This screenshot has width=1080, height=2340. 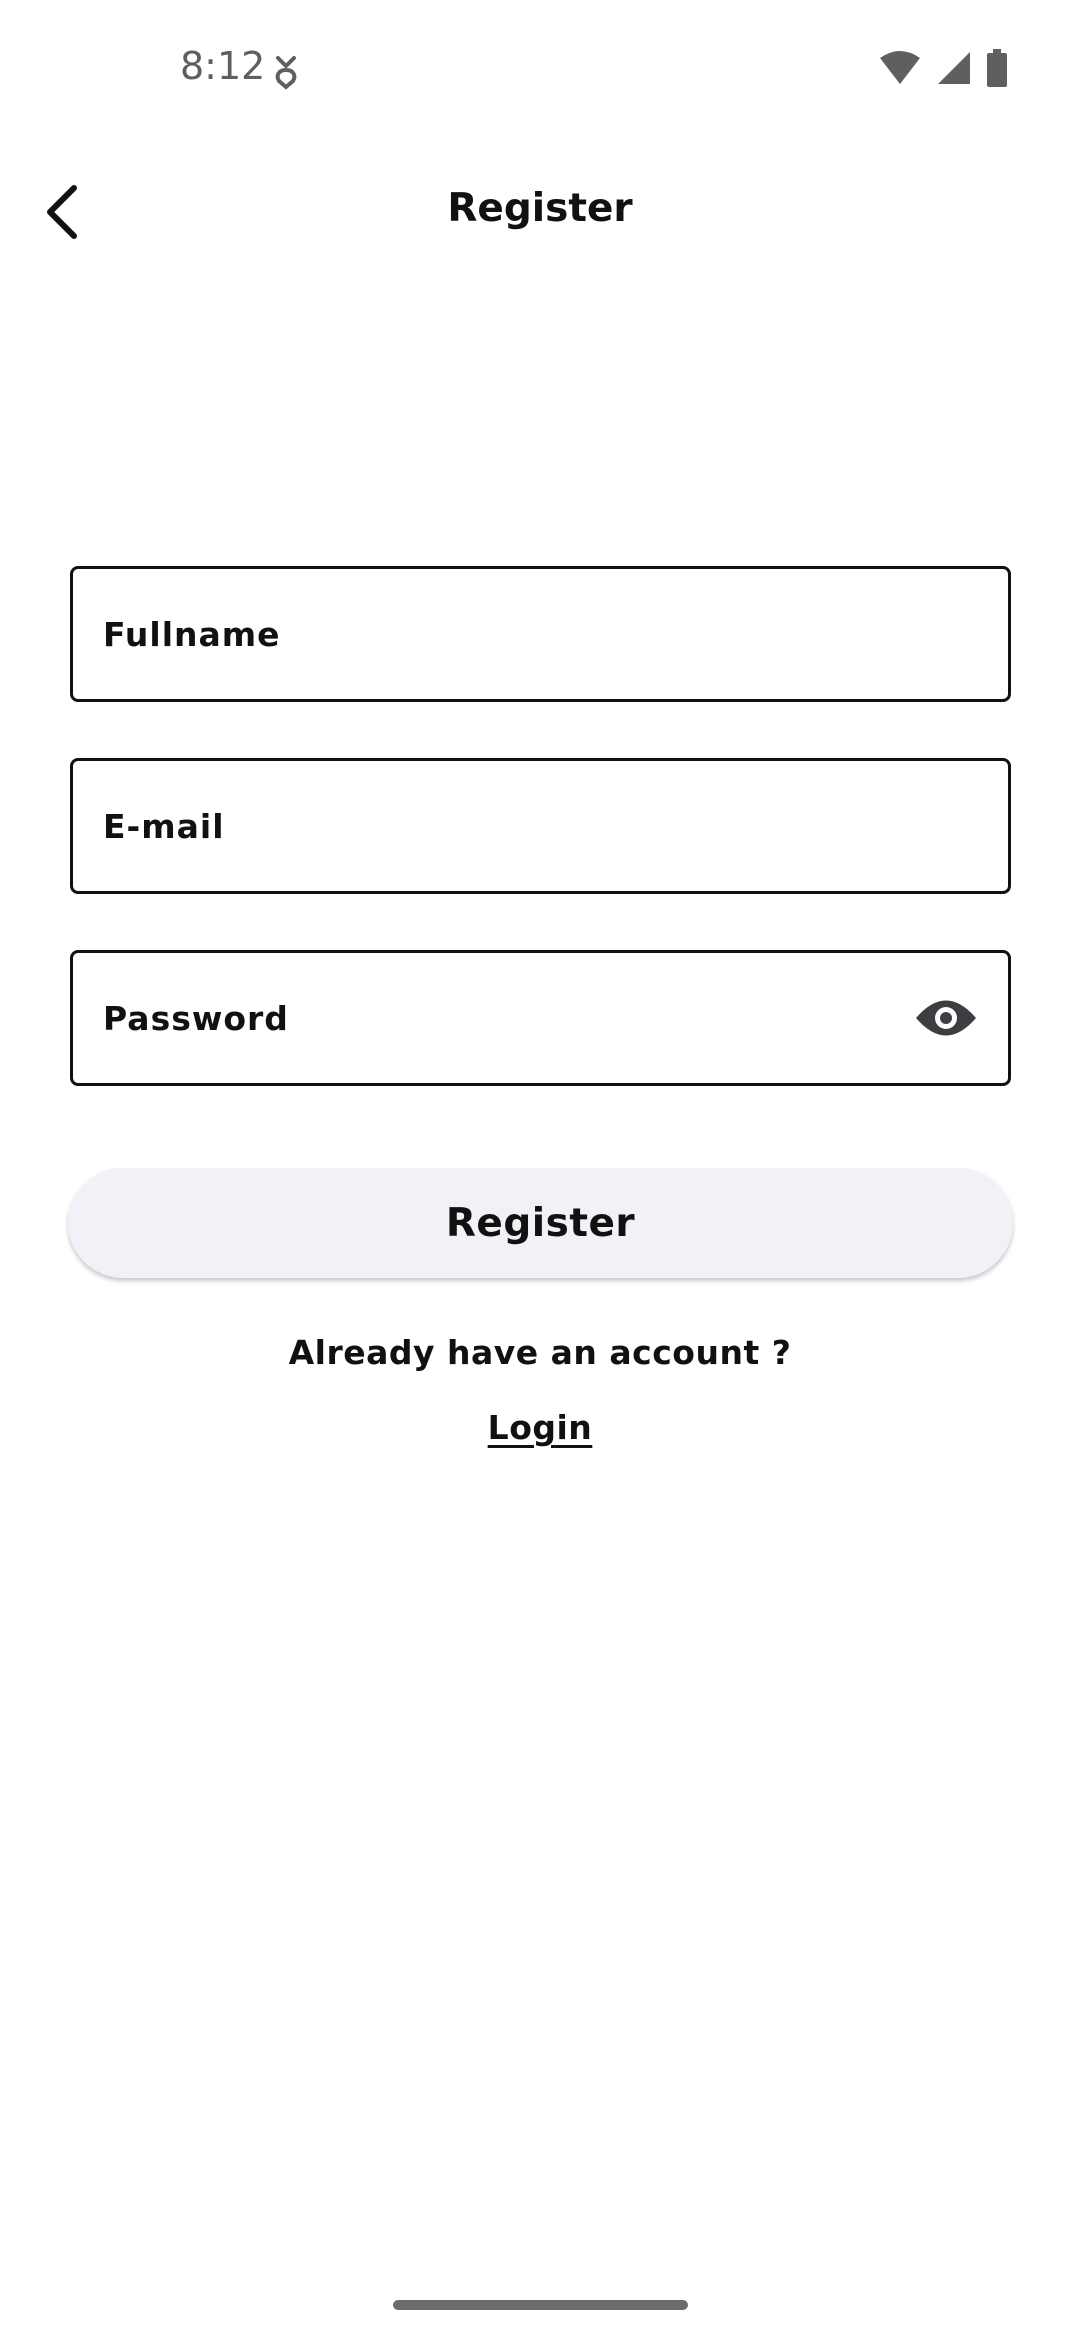 What do you see at coordinates (997, 70) in the screenshot?
I see `battery-icon` at bounding box center [997, 70].